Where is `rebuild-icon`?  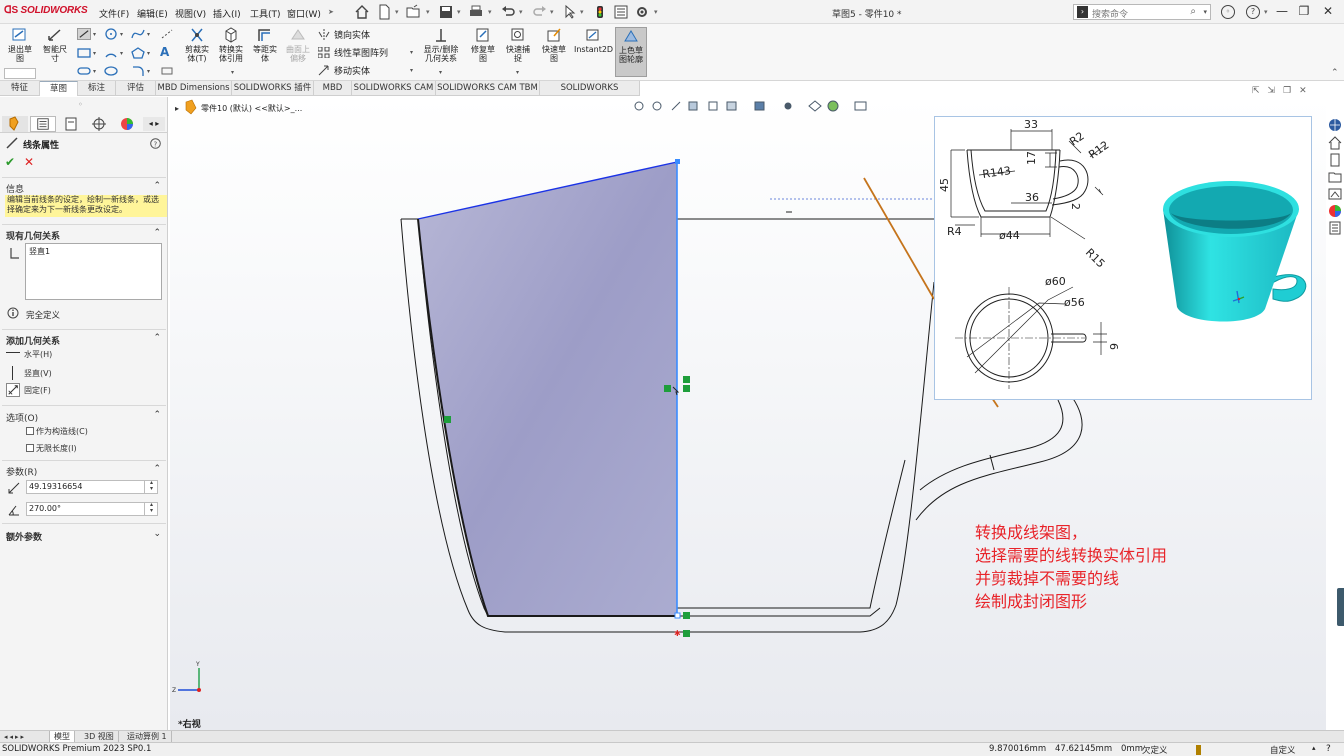
rebuild-icon is located at coordinates (600, 12).